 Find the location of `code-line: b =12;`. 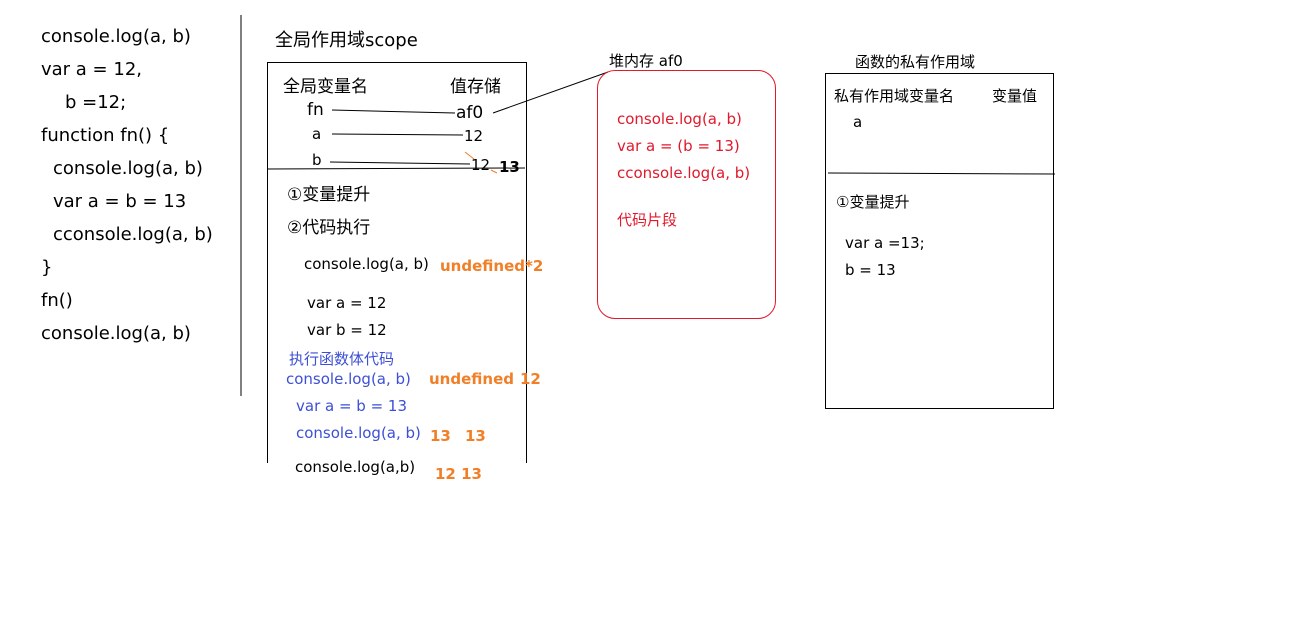

code-line: b =12; is located at coordinates (96, 102).